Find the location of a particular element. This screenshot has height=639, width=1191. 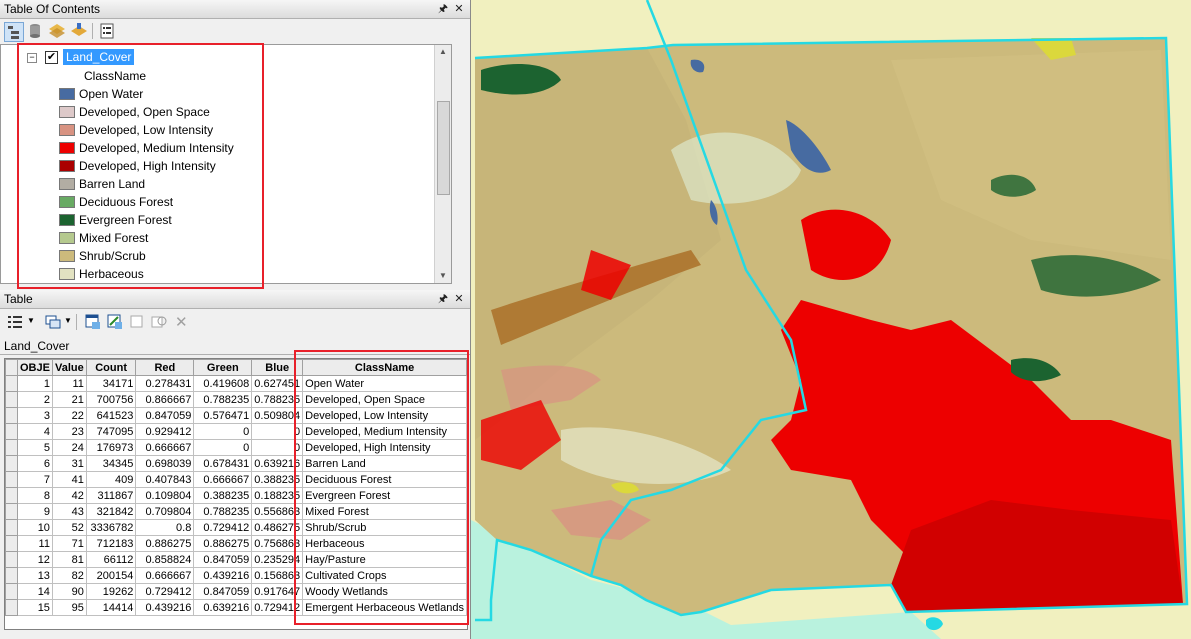

table-cell: 15 is located at coordinates (34, 607).